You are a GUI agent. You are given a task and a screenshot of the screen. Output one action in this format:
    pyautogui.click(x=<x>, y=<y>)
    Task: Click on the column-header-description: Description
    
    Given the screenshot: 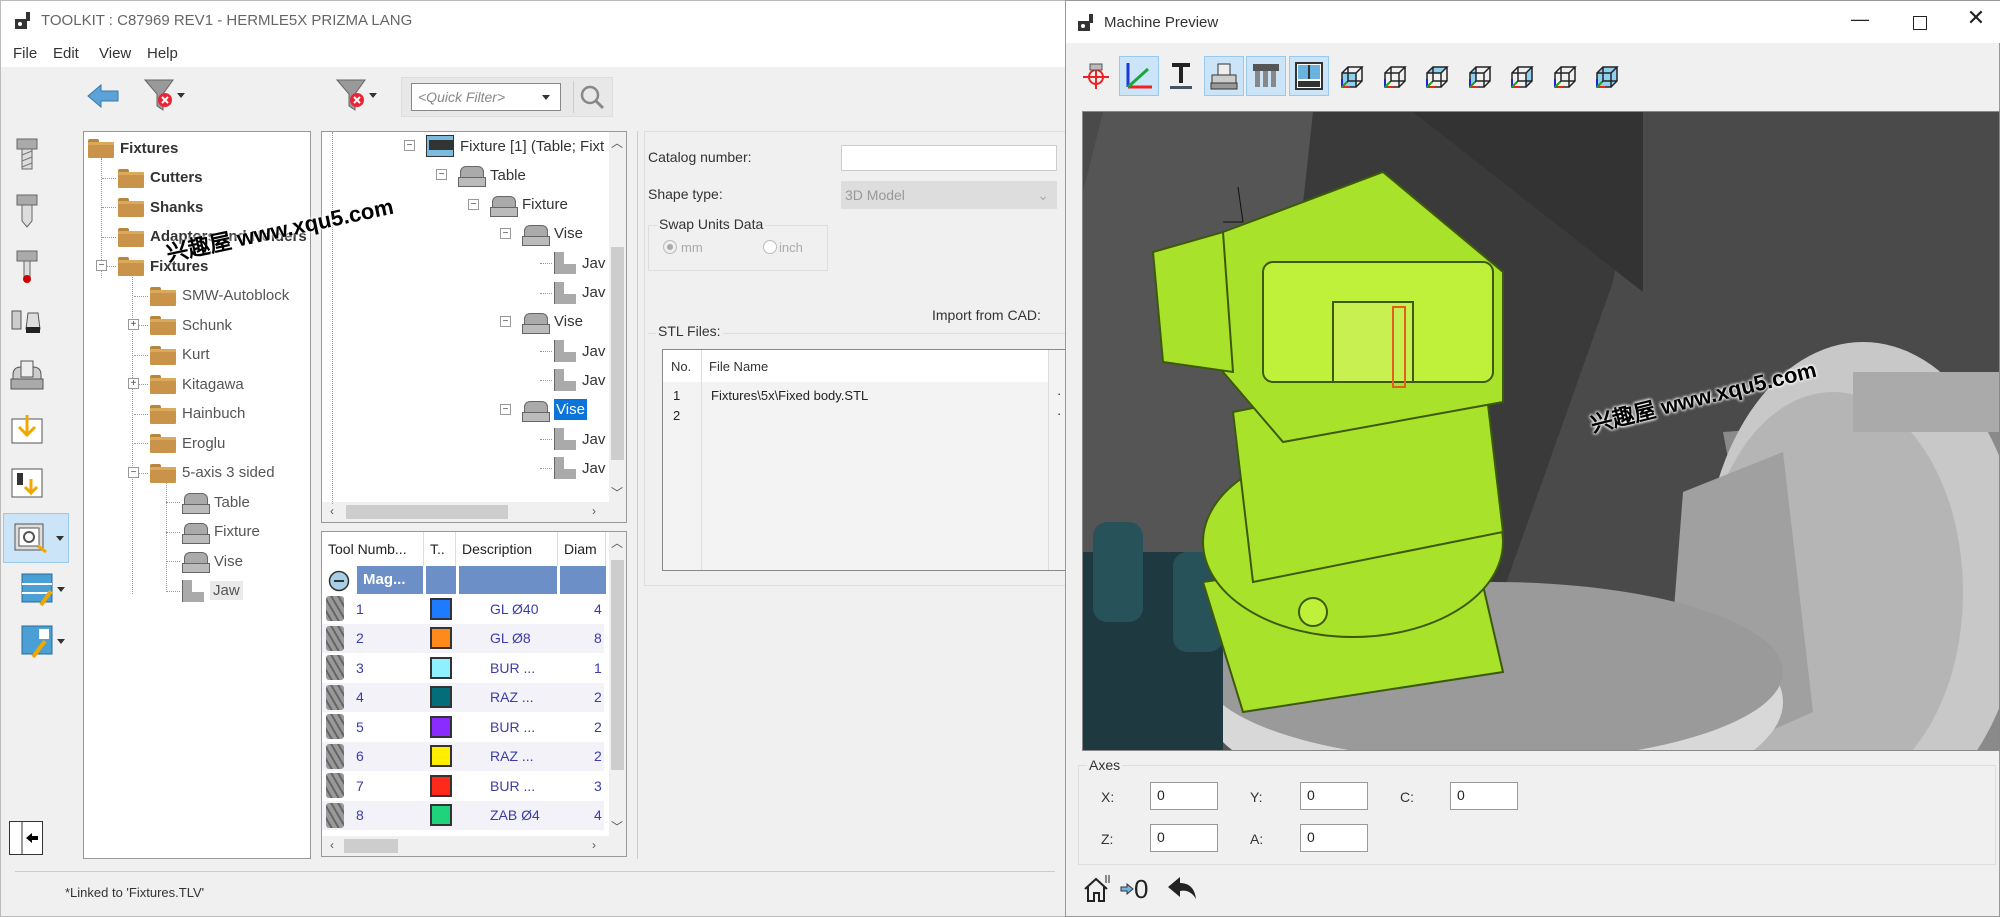 What is the action you would take?
    pyautogui.click(x=507, y=549)
    